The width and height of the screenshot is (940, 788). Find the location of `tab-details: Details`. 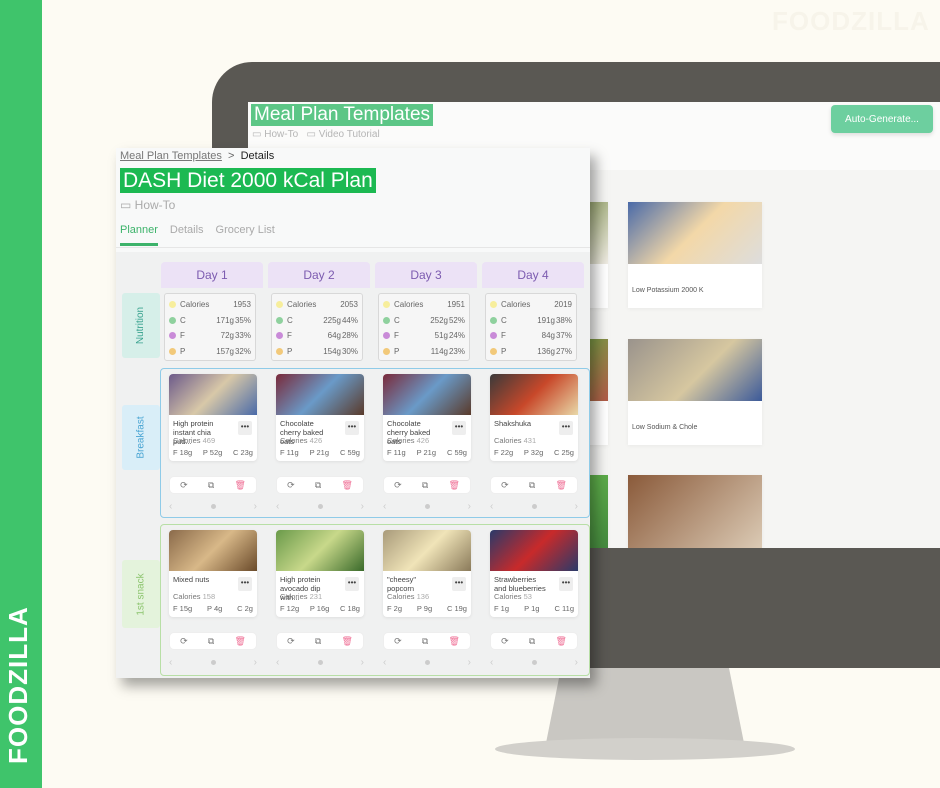

tab-details: Details is located at coordinates (187, 235).